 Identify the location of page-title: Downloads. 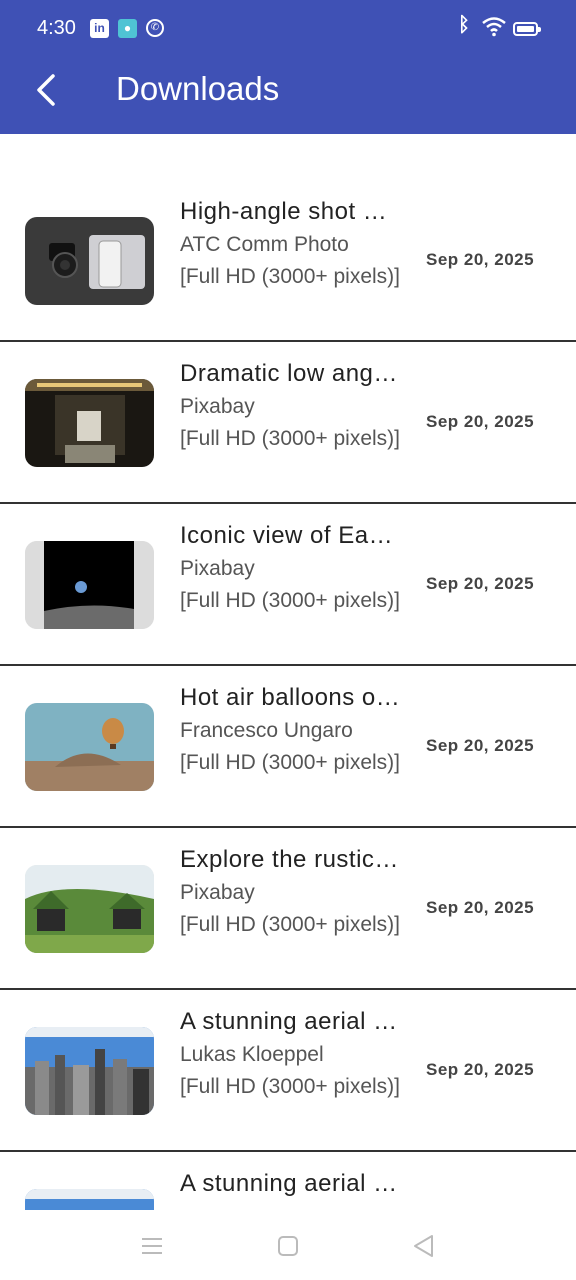
(198, 88).